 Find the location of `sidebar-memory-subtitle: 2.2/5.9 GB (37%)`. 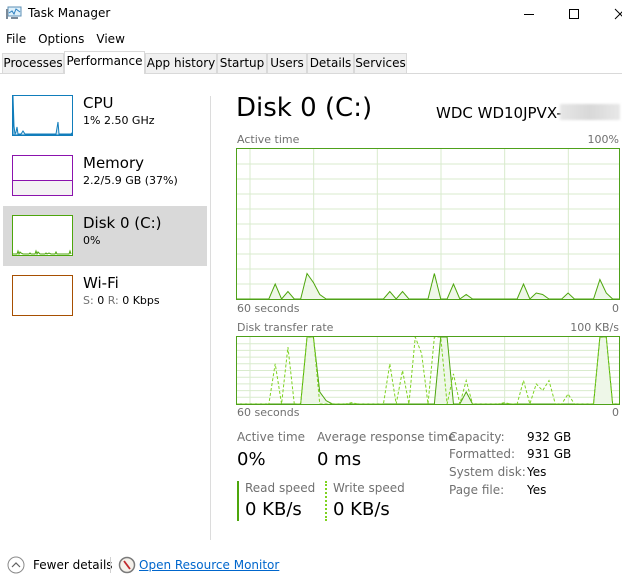

sidebar-memory-subtitle: 2.2/5.9 GB (37%) is located at coordinates (130, 180).